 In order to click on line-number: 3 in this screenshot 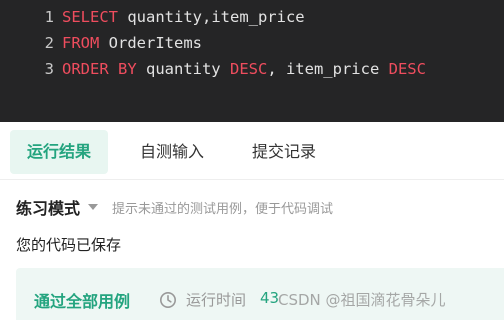, I will do `click(49, 69)`.